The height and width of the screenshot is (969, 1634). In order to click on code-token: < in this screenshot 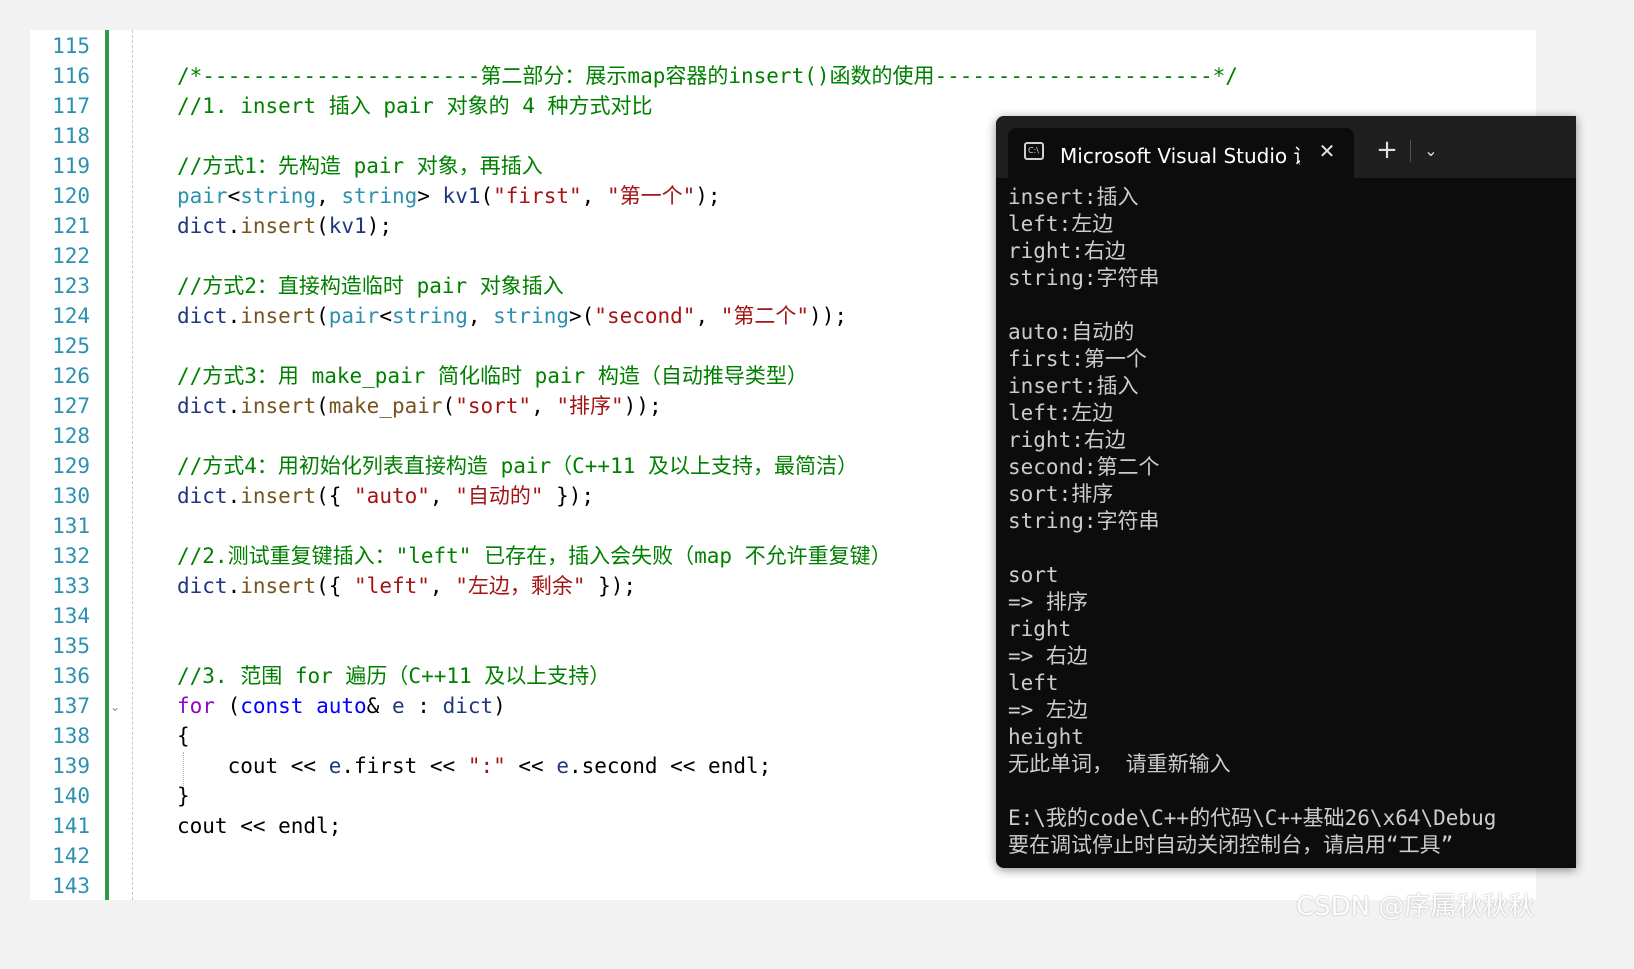, I will do `click(234, 196)`.